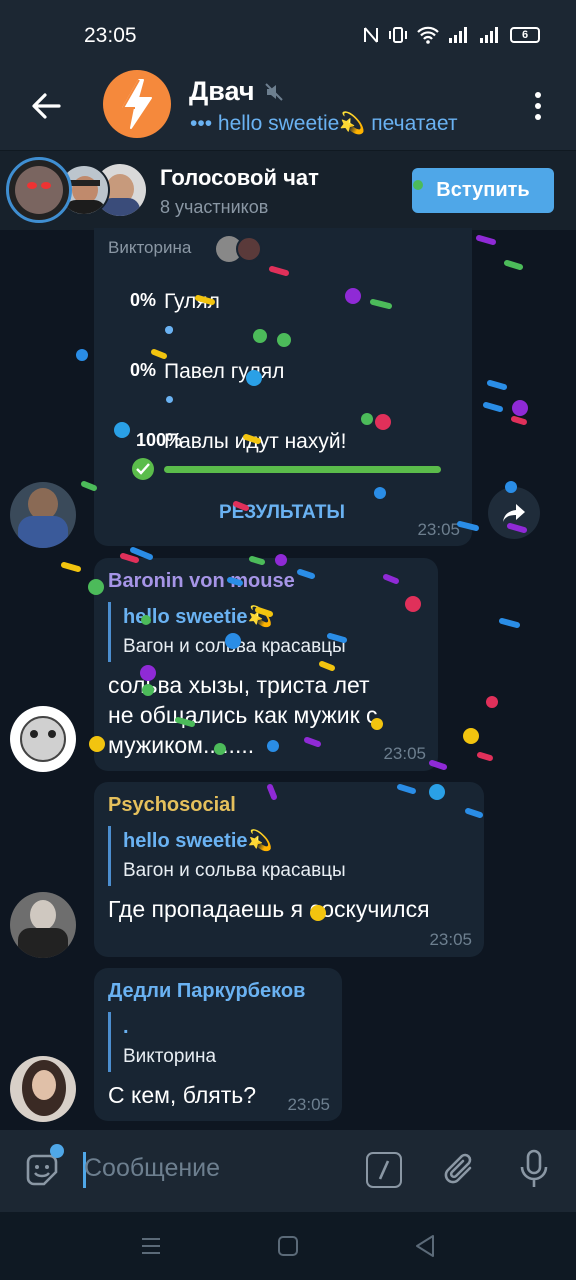 The image size is (576, 1280). Describe the element at coordinates (428, 35) in the screenshot. I see `wifi-icon` at that location.